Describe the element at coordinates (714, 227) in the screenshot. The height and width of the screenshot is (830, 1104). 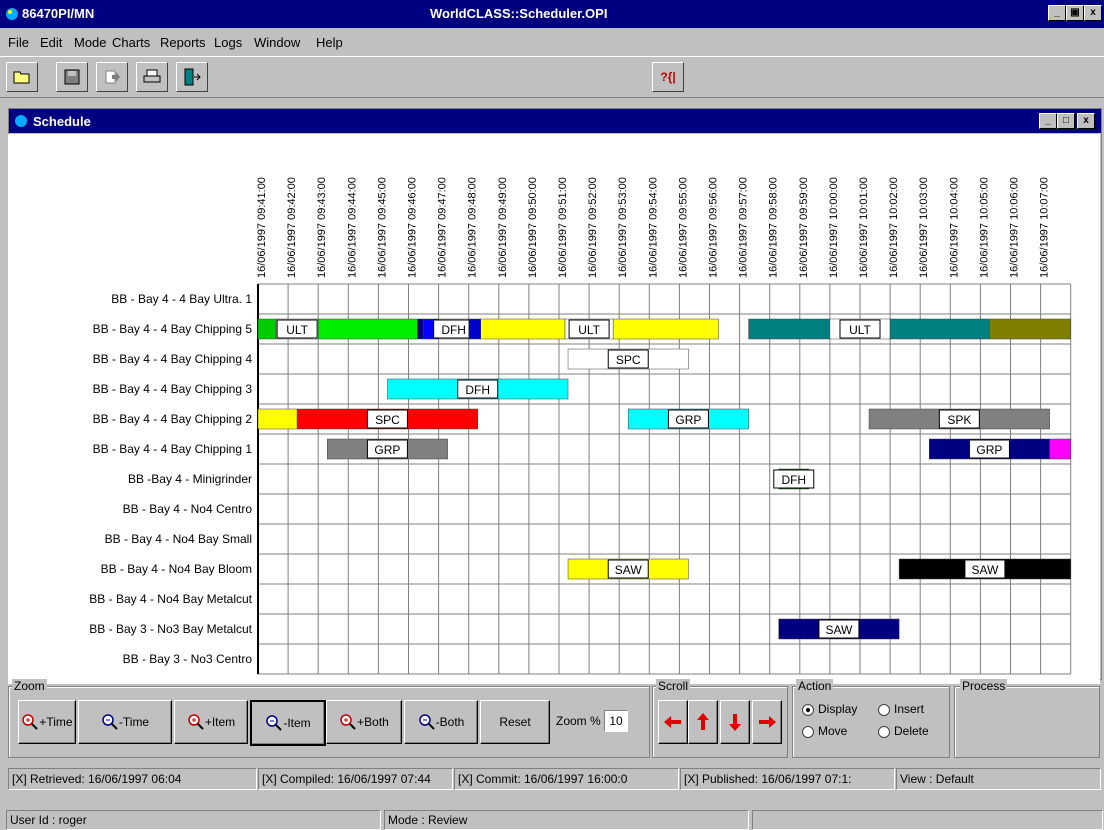
I see `time-label: 16/06/1997 09:56:00` at that location.